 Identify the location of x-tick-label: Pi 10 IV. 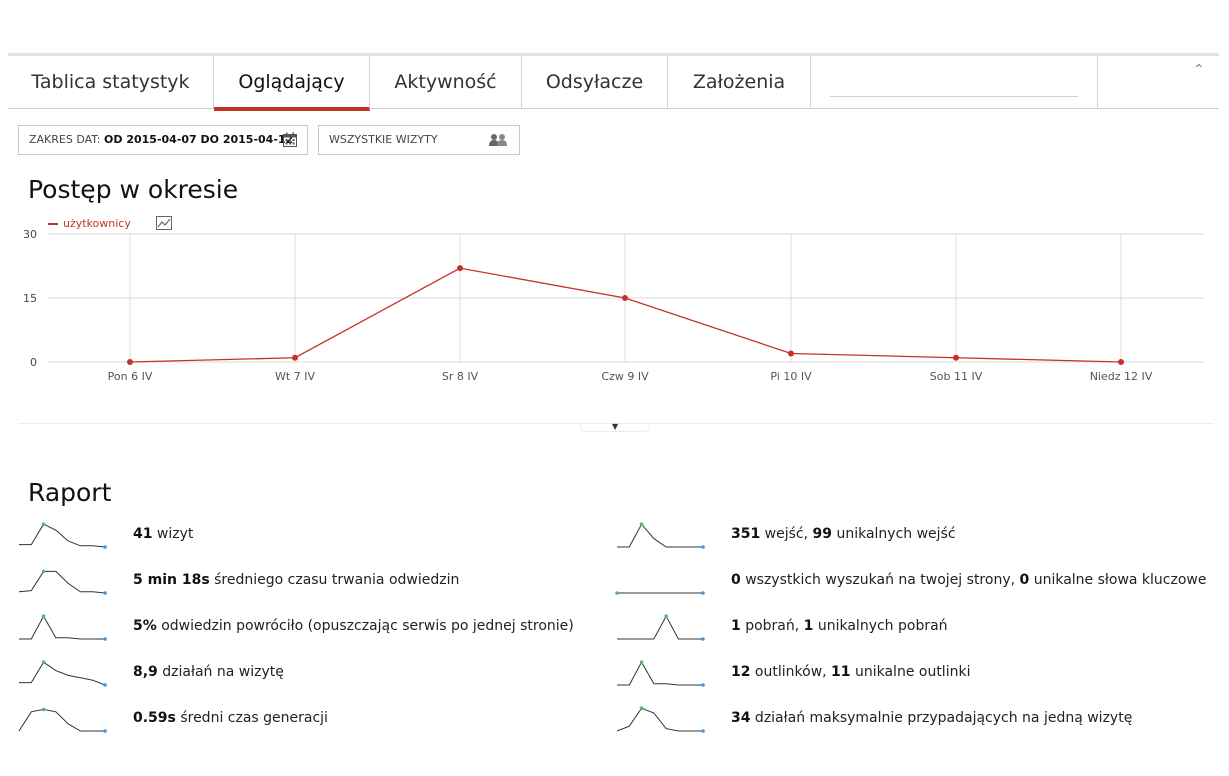
(791, 376).